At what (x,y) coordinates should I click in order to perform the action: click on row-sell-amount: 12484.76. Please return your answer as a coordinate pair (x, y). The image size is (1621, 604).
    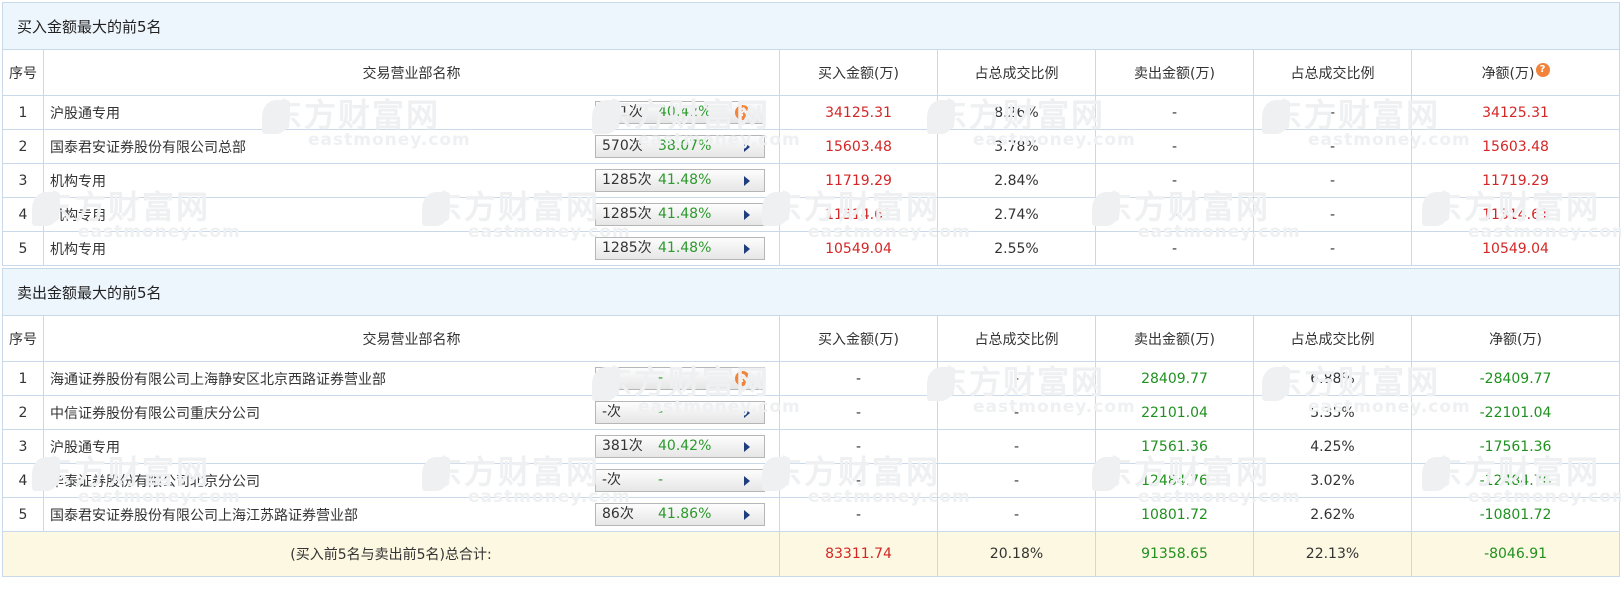
    Looking at the image, I should click on (1174, 480).